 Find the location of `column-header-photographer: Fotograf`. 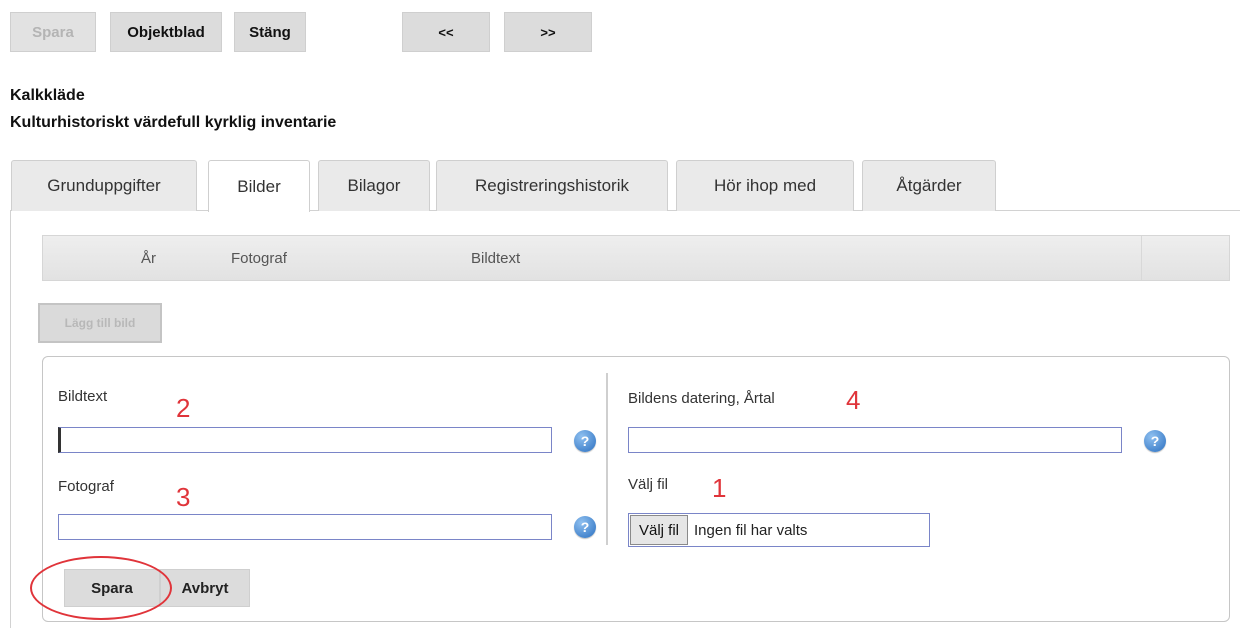

column-header-photographer: Fotograf is located at coordinates (259, 258).